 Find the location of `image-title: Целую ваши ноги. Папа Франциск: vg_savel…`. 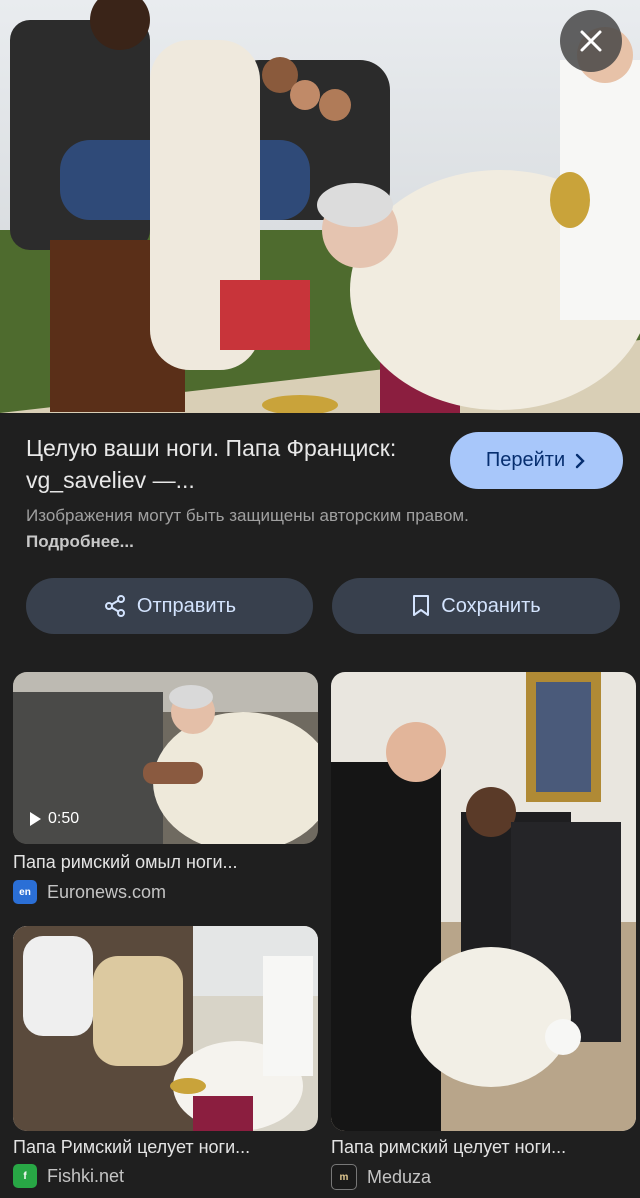

image-title: Целую ваши ноги. Папа Франциск: vg_savel… is located at coordinates (226, 464).